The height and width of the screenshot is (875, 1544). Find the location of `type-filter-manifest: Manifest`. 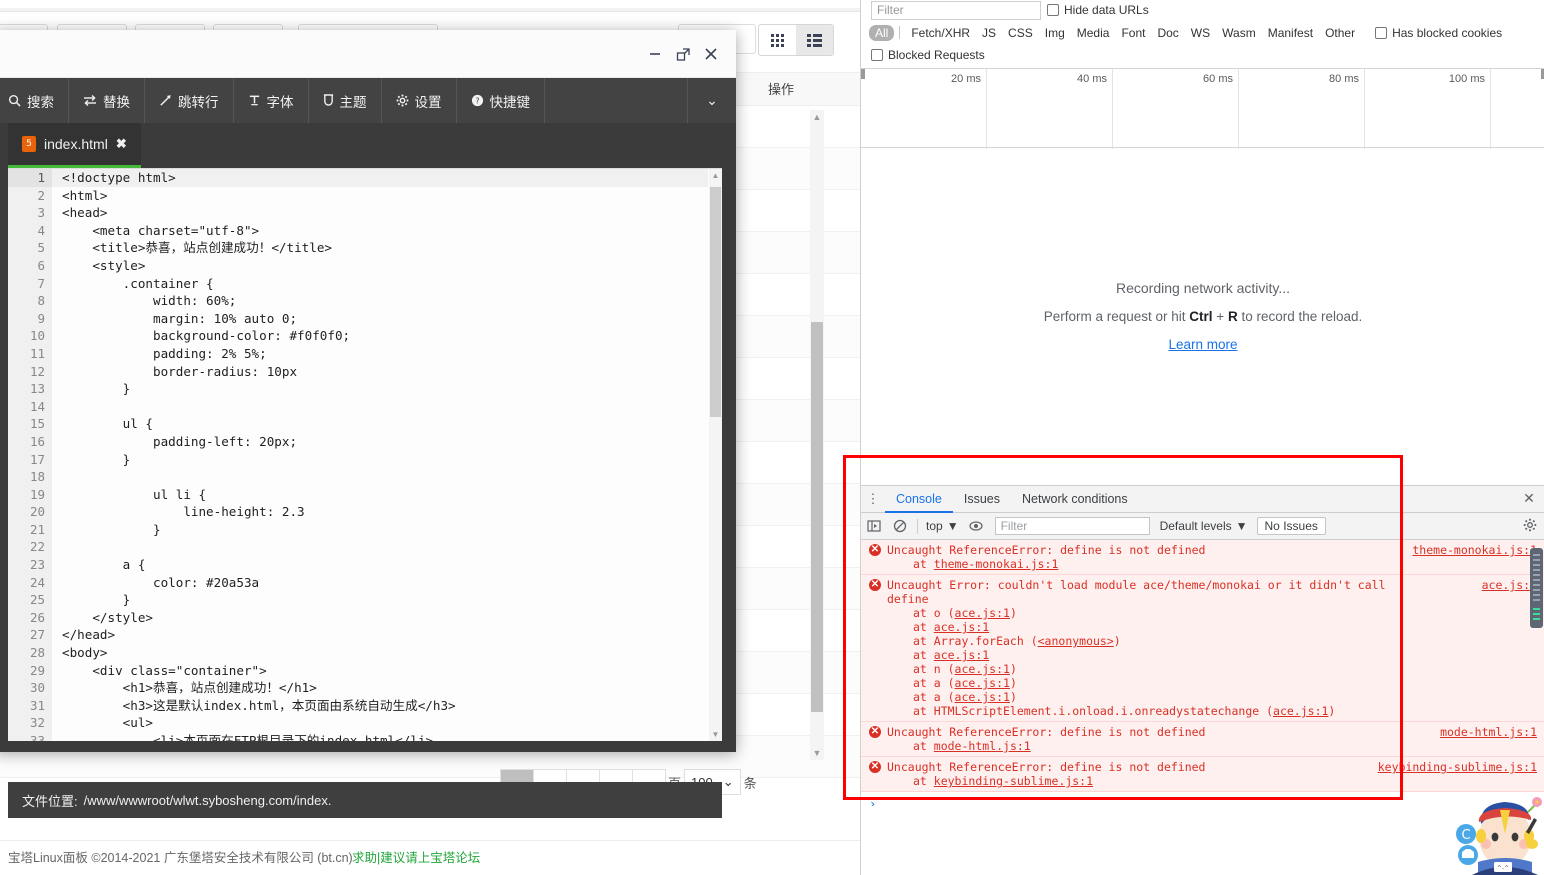

type-filter-manifest: Manifest is located at coordinates (1290, 33).